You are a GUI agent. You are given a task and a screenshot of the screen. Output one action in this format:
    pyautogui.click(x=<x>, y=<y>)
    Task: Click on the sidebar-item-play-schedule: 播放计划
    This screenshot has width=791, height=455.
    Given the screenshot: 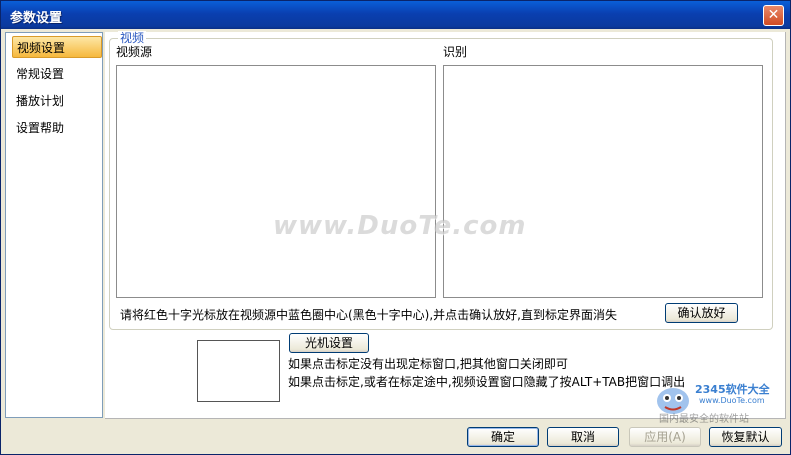 What is the action you would take?
    pyautogui.click(x=57, y=101)
    